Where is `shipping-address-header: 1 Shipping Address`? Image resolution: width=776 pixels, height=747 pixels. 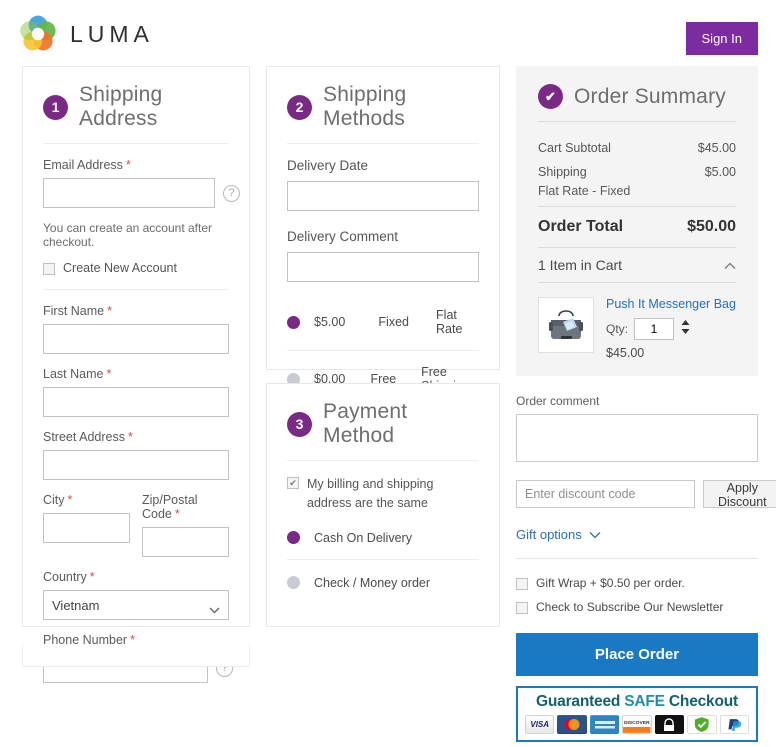
shipping-address-header: 1 Shipping Address is located at coordinates (136, 113).